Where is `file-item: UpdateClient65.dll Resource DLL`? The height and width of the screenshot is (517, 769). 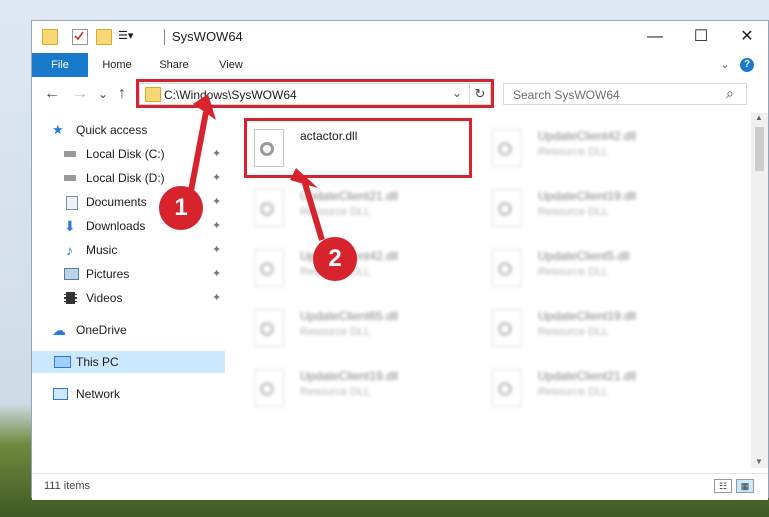 file-item: UpdateClient65.dll Resource DLL is located at coordinates (361, 328).